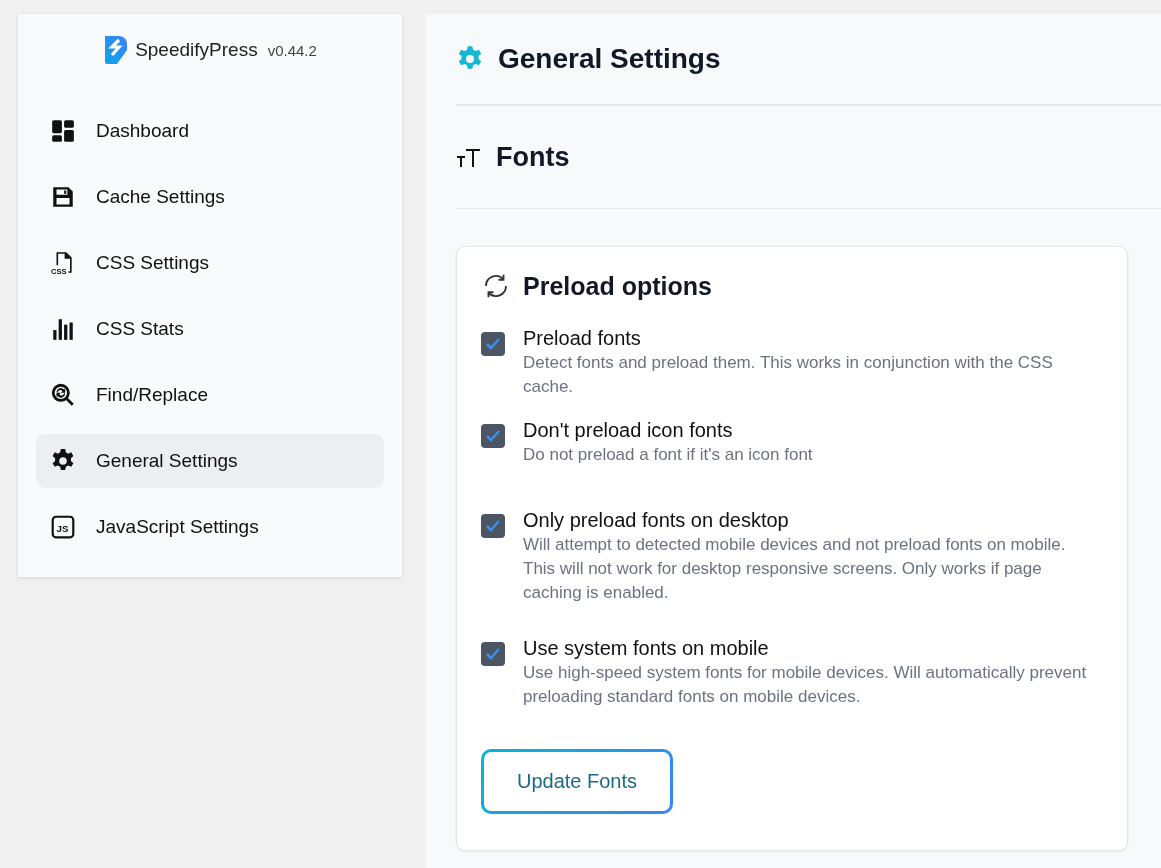 The height and width of the screenshot is (868, 1161). I want to click on option-description: Use high-speed system fonts for mobile devices. Will automatically prevent preloading standard fonts on mobile devices., so click(805, 685).